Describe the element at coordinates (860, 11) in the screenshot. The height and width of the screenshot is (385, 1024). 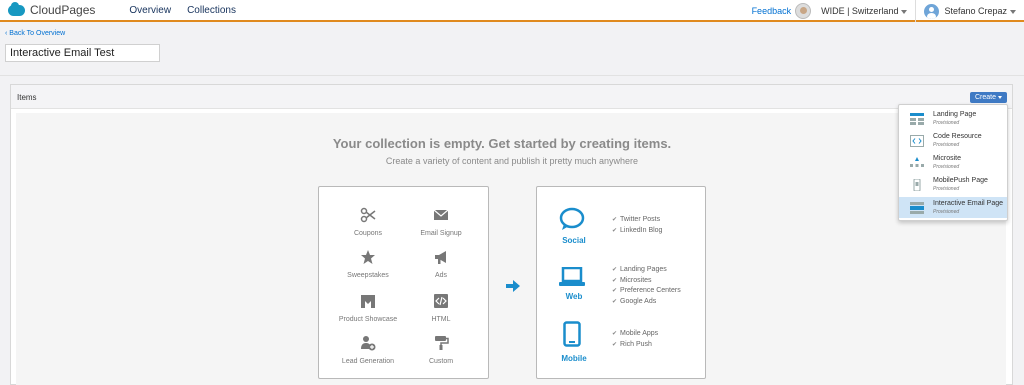
I see `business-unit-label: WIDE | Switzerland` at that location.